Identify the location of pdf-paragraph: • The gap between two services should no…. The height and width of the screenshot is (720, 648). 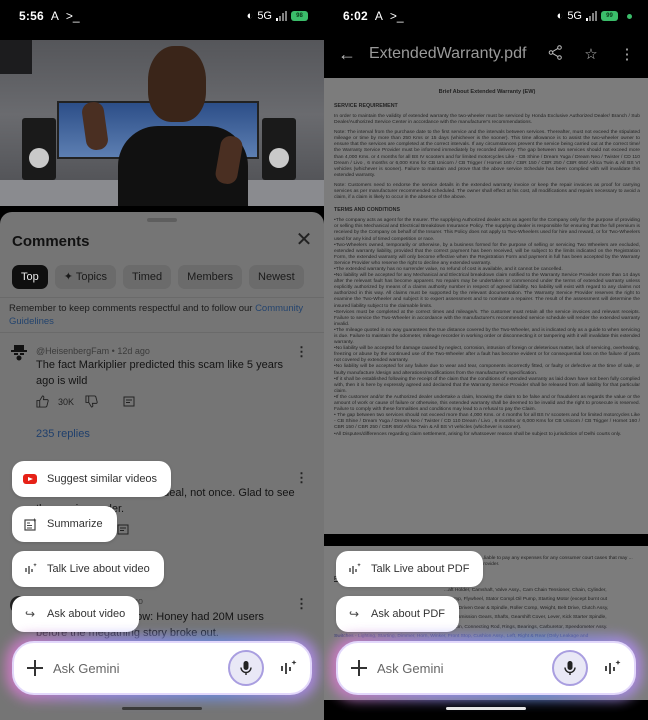
(487, 422).